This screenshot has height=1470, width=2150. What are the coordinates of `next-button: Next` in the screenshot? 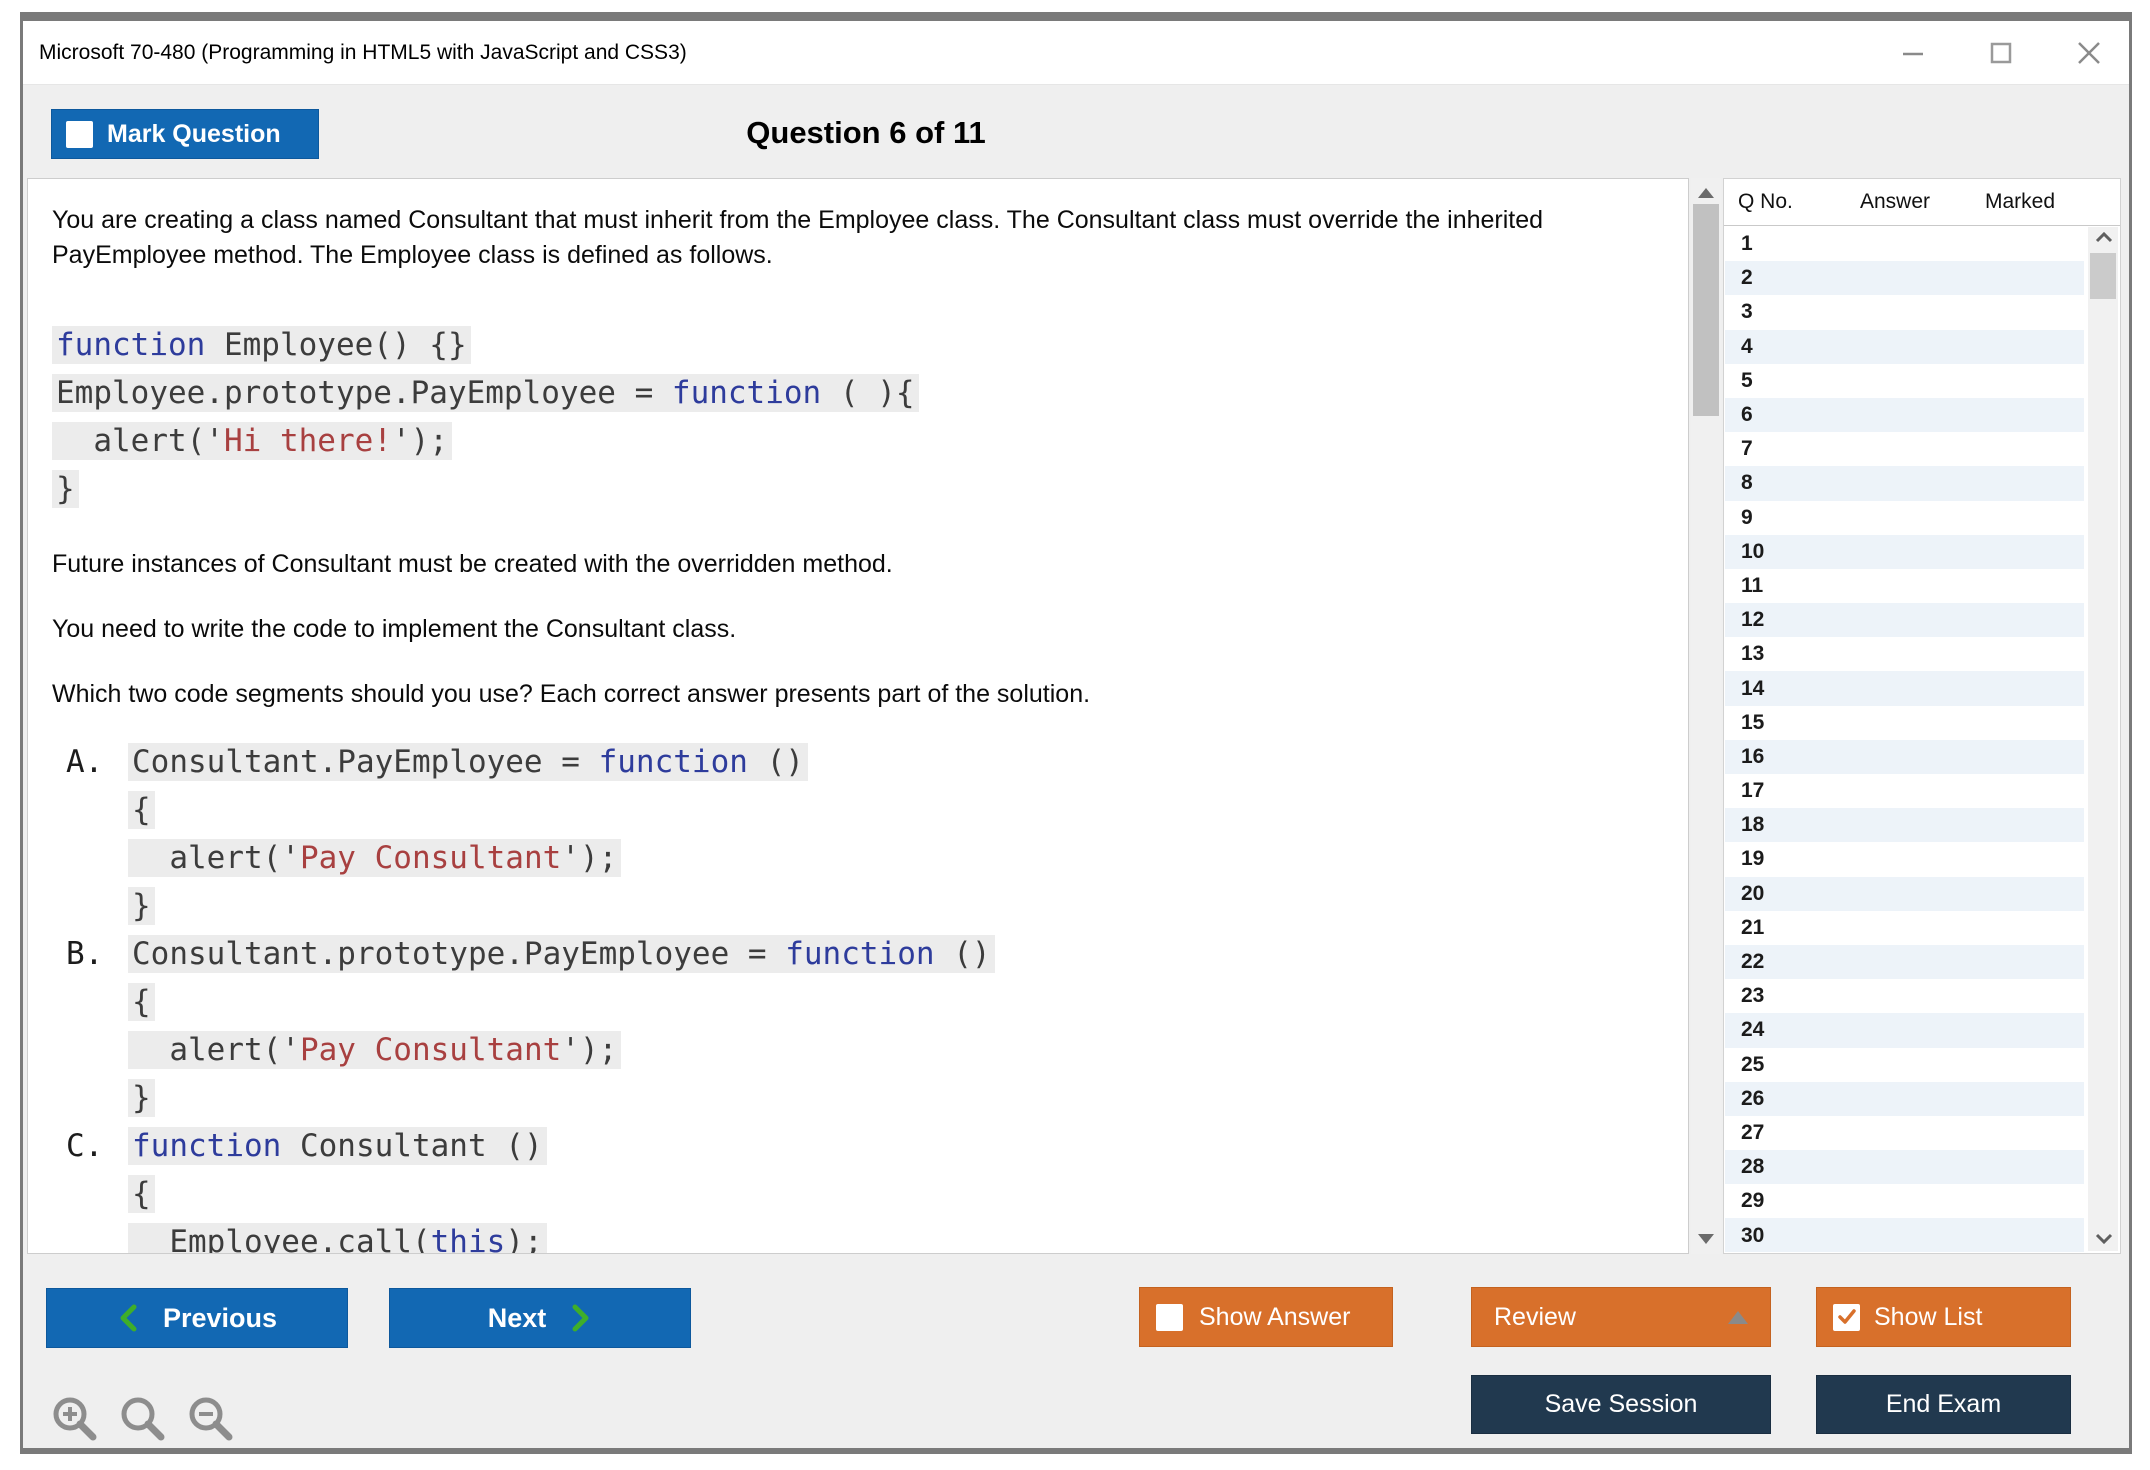 It's located at (540, 1318).